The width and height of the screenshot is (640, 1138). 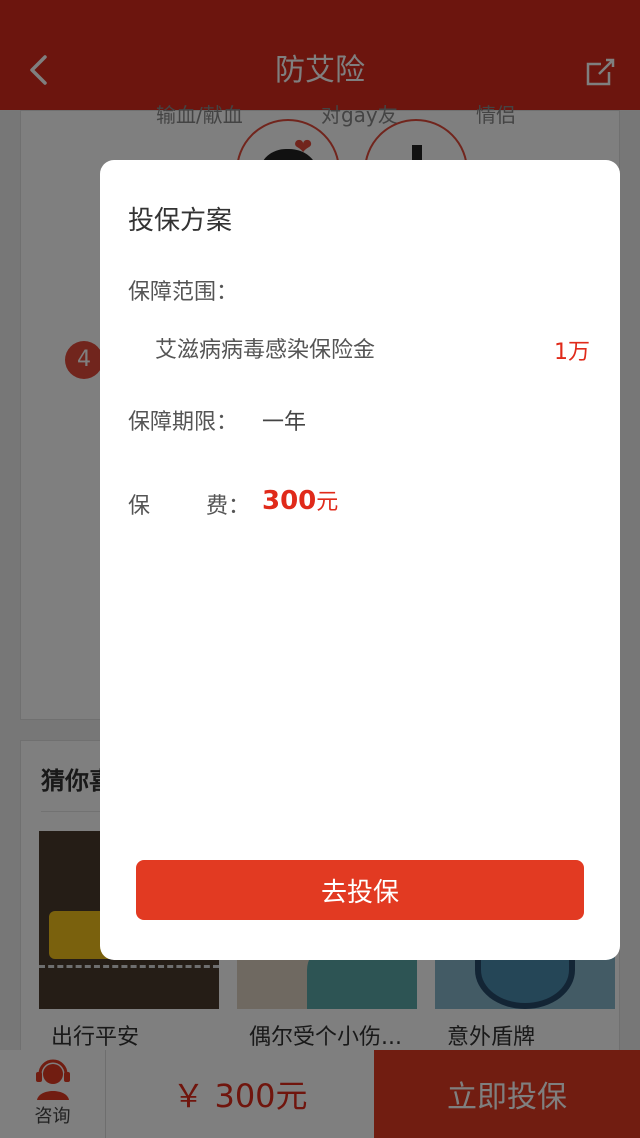 What do you see at coordinates (139, 506) in the screenshot?
I see `premium-label: 保` at bounding box center [139, 506].